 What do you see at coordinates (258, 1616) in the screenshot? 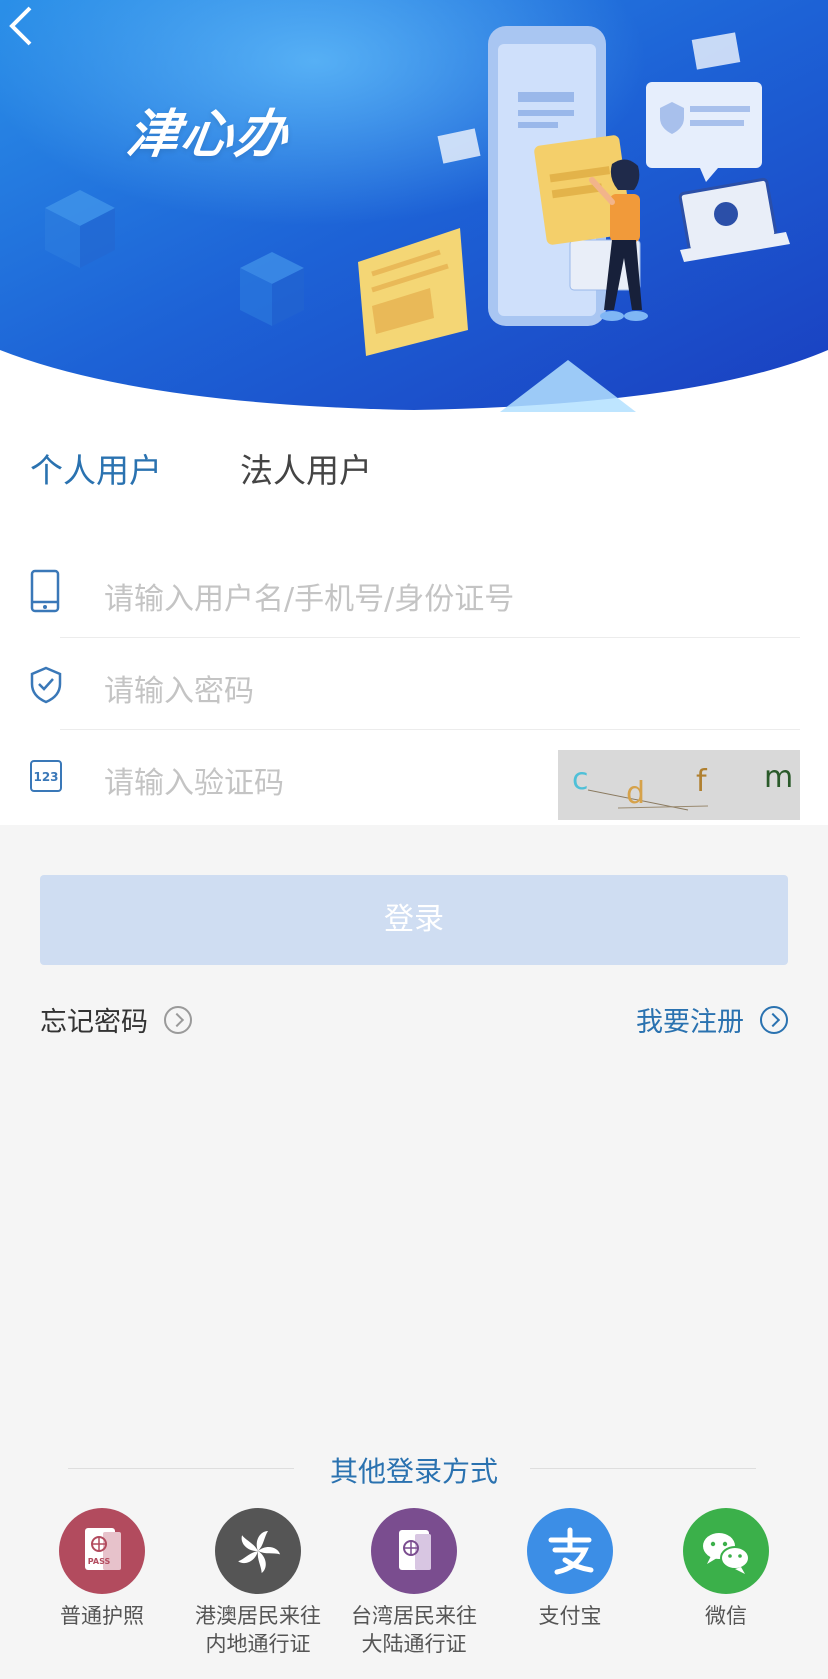
I see `label-line: 港澳居民来往` at bounding box center [258, 1616].